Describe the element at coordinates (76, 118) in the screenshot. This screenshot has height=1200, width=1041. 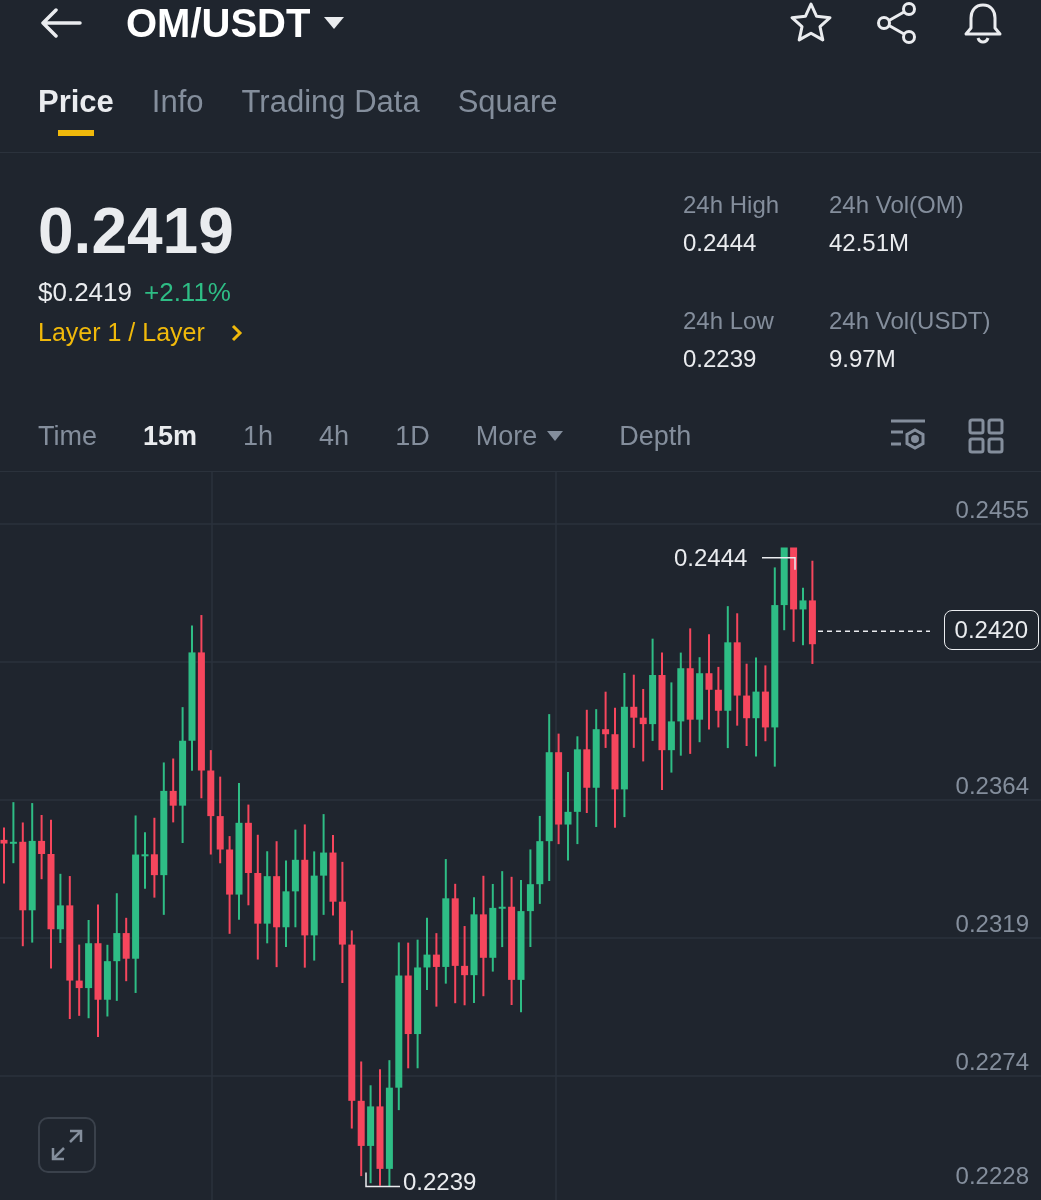
I see `tab: Price` at that location.